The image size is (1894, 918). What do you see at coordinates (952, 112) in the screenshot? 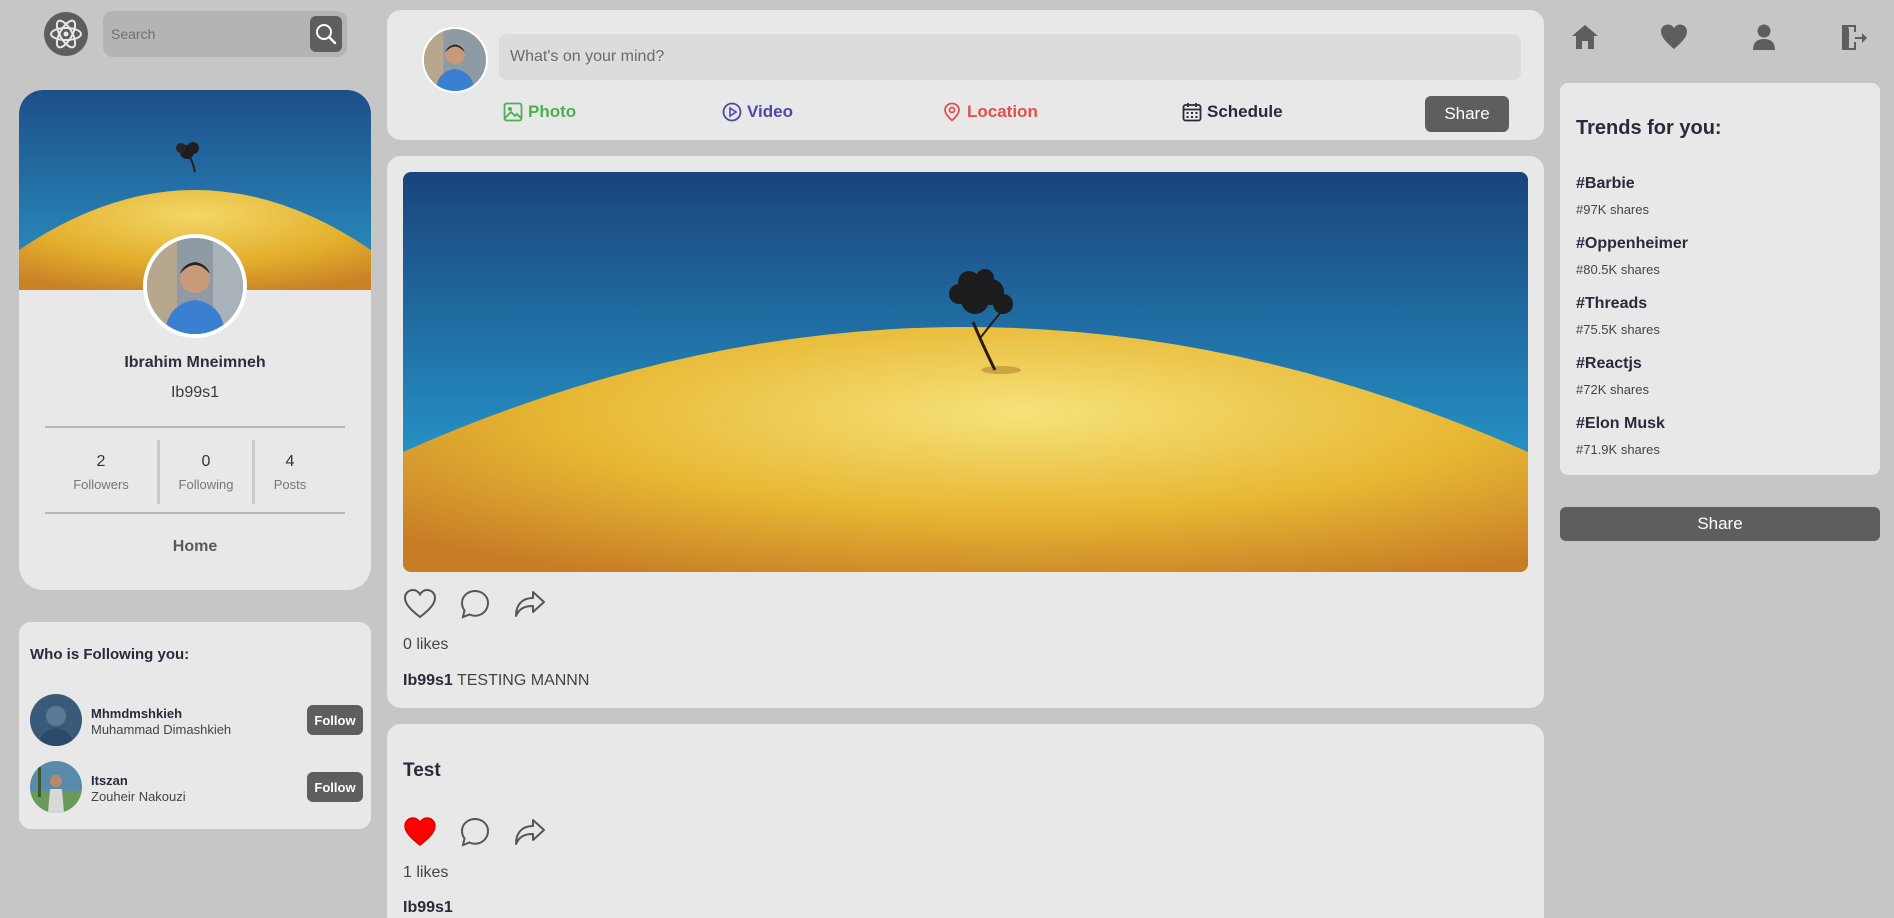
I see `location-pin-icon` at bounding box center [952, 112].